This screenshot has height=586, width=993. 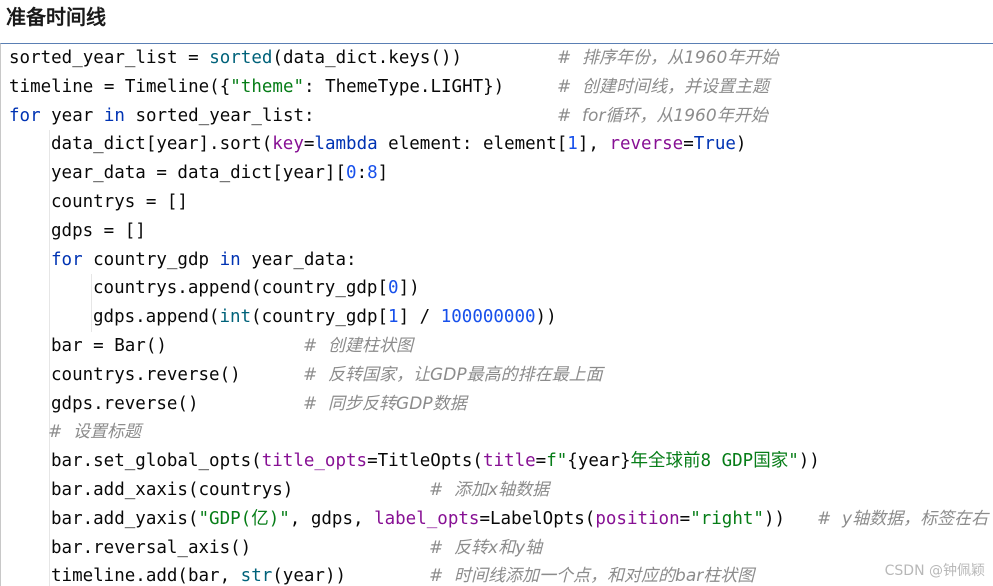 I want to click on code-token: reverse, so click(x=646, y=144).